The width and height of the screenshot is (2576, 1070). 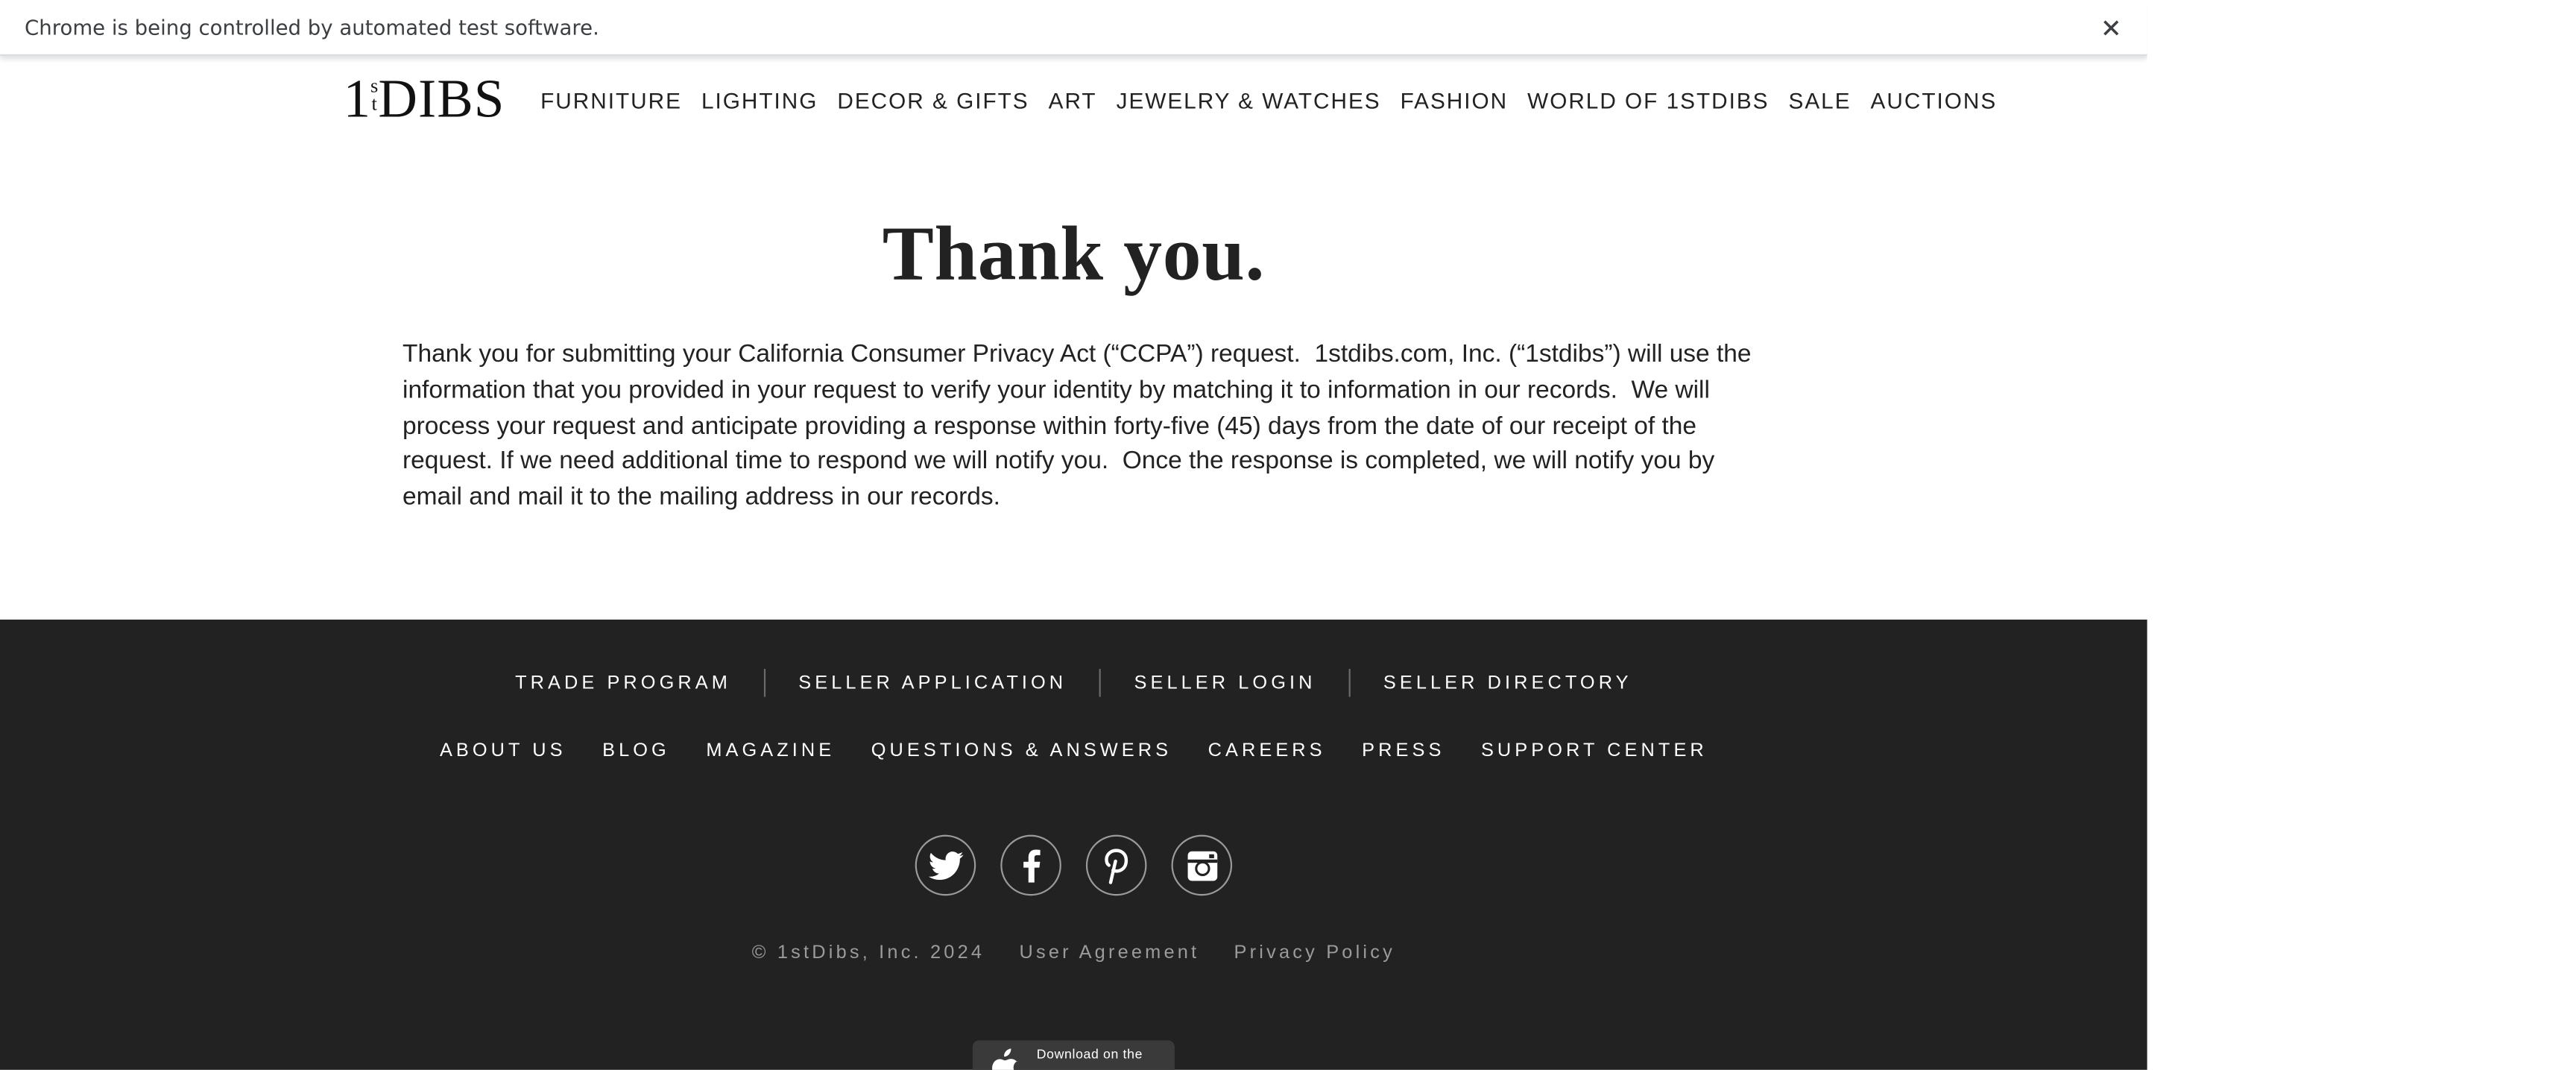 What do you see at coordinates (1820, 101) in the screenshot?
I see `nav-item-sale: SALE` at bounding box center [1820, 101].